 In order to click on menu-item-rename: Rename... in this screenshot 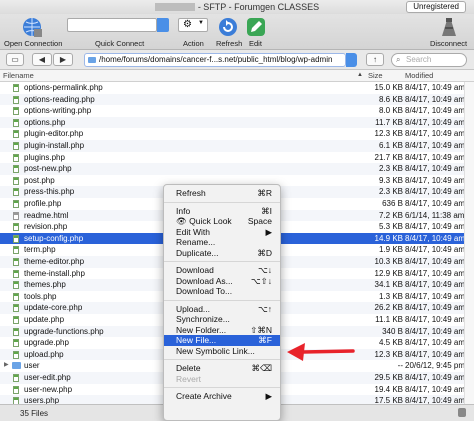, I will do `click(222, 242)`.